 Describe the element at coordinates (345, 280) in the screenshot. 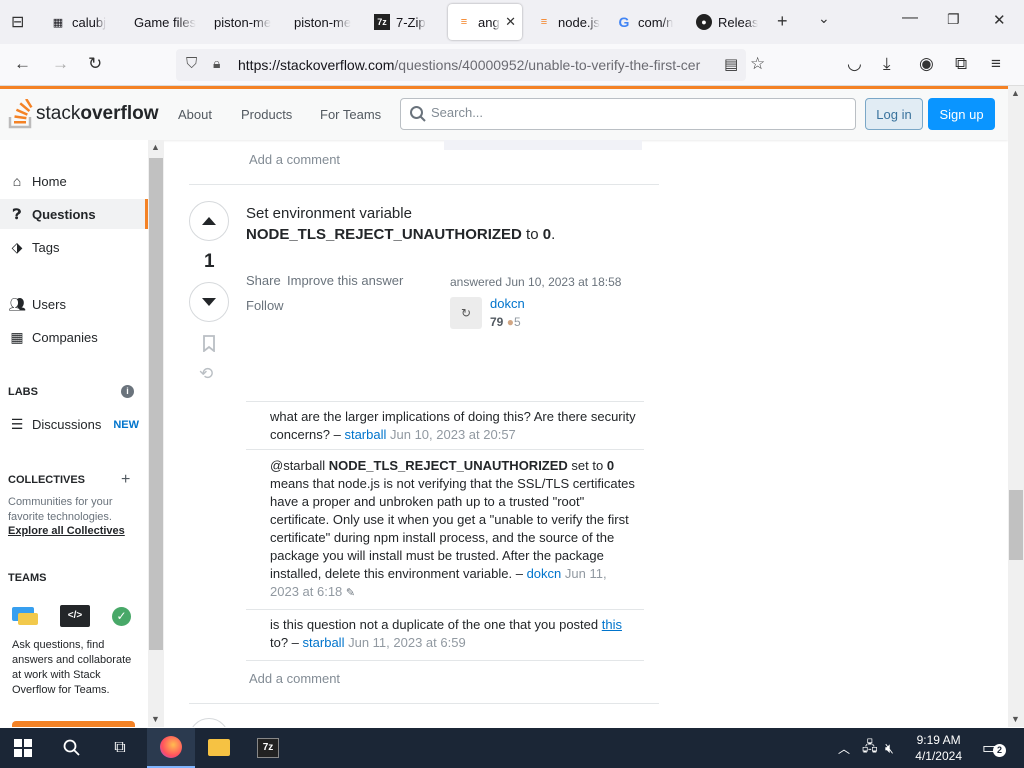

I see `improve-answer-link: Improve this answer` at that location.